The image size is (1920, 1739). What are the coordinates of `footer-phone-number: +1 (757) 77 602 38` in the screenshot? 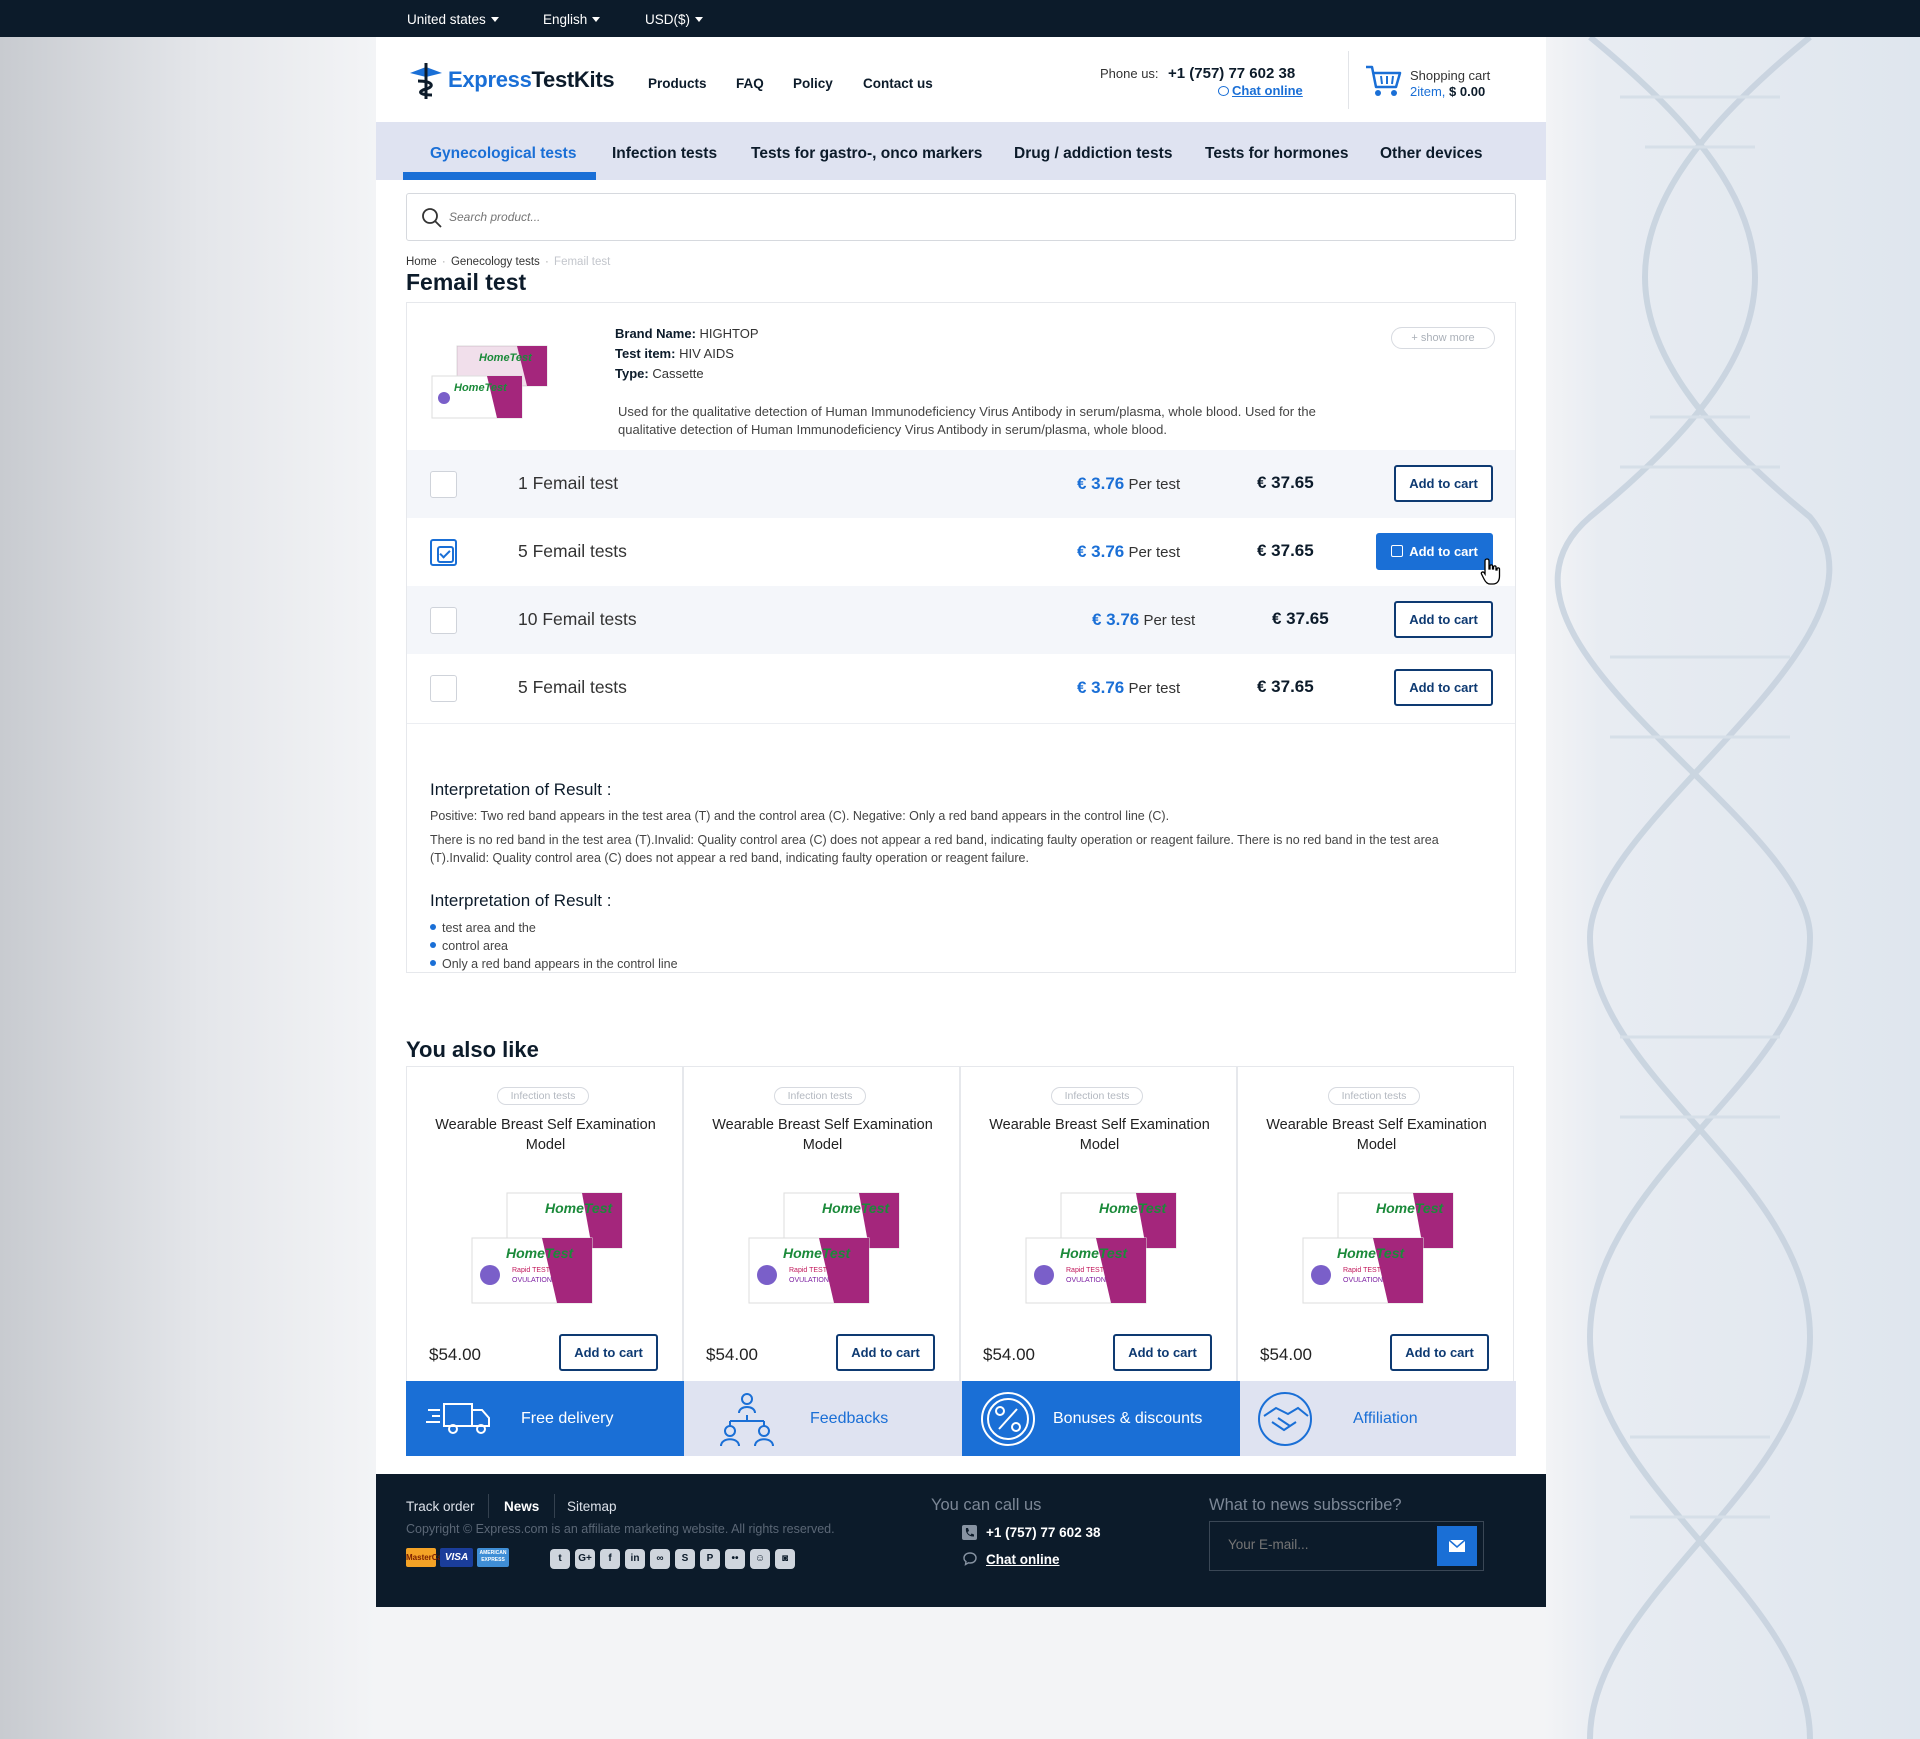 It's located at (1043, 1532).